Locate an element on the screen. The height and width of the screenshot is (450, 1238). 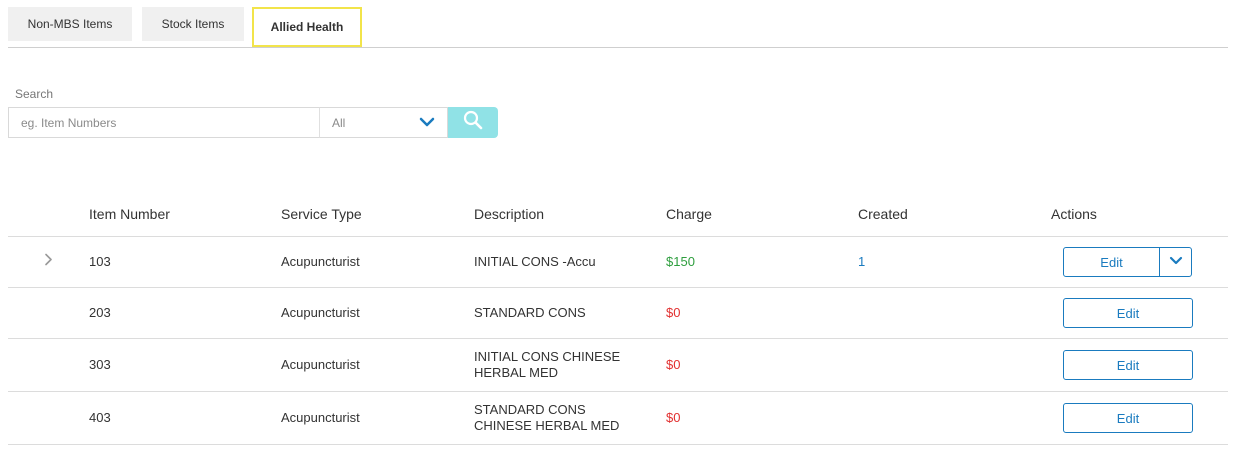
chevron-right-icon is located at coordinates (49, 262).